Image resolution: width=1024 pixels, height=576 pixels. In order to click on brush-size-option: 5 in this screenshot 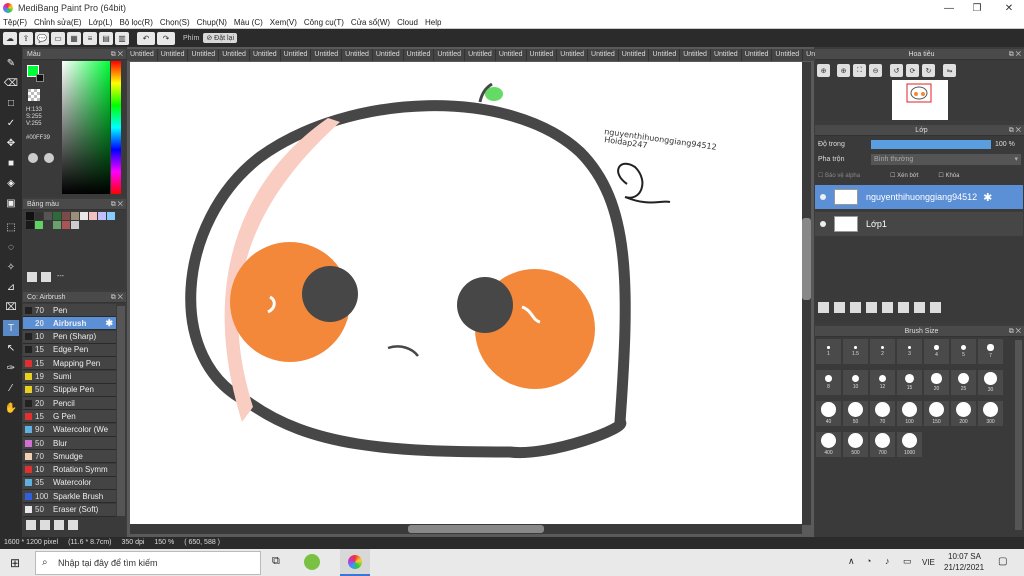, I will do `click(963, 351)`.